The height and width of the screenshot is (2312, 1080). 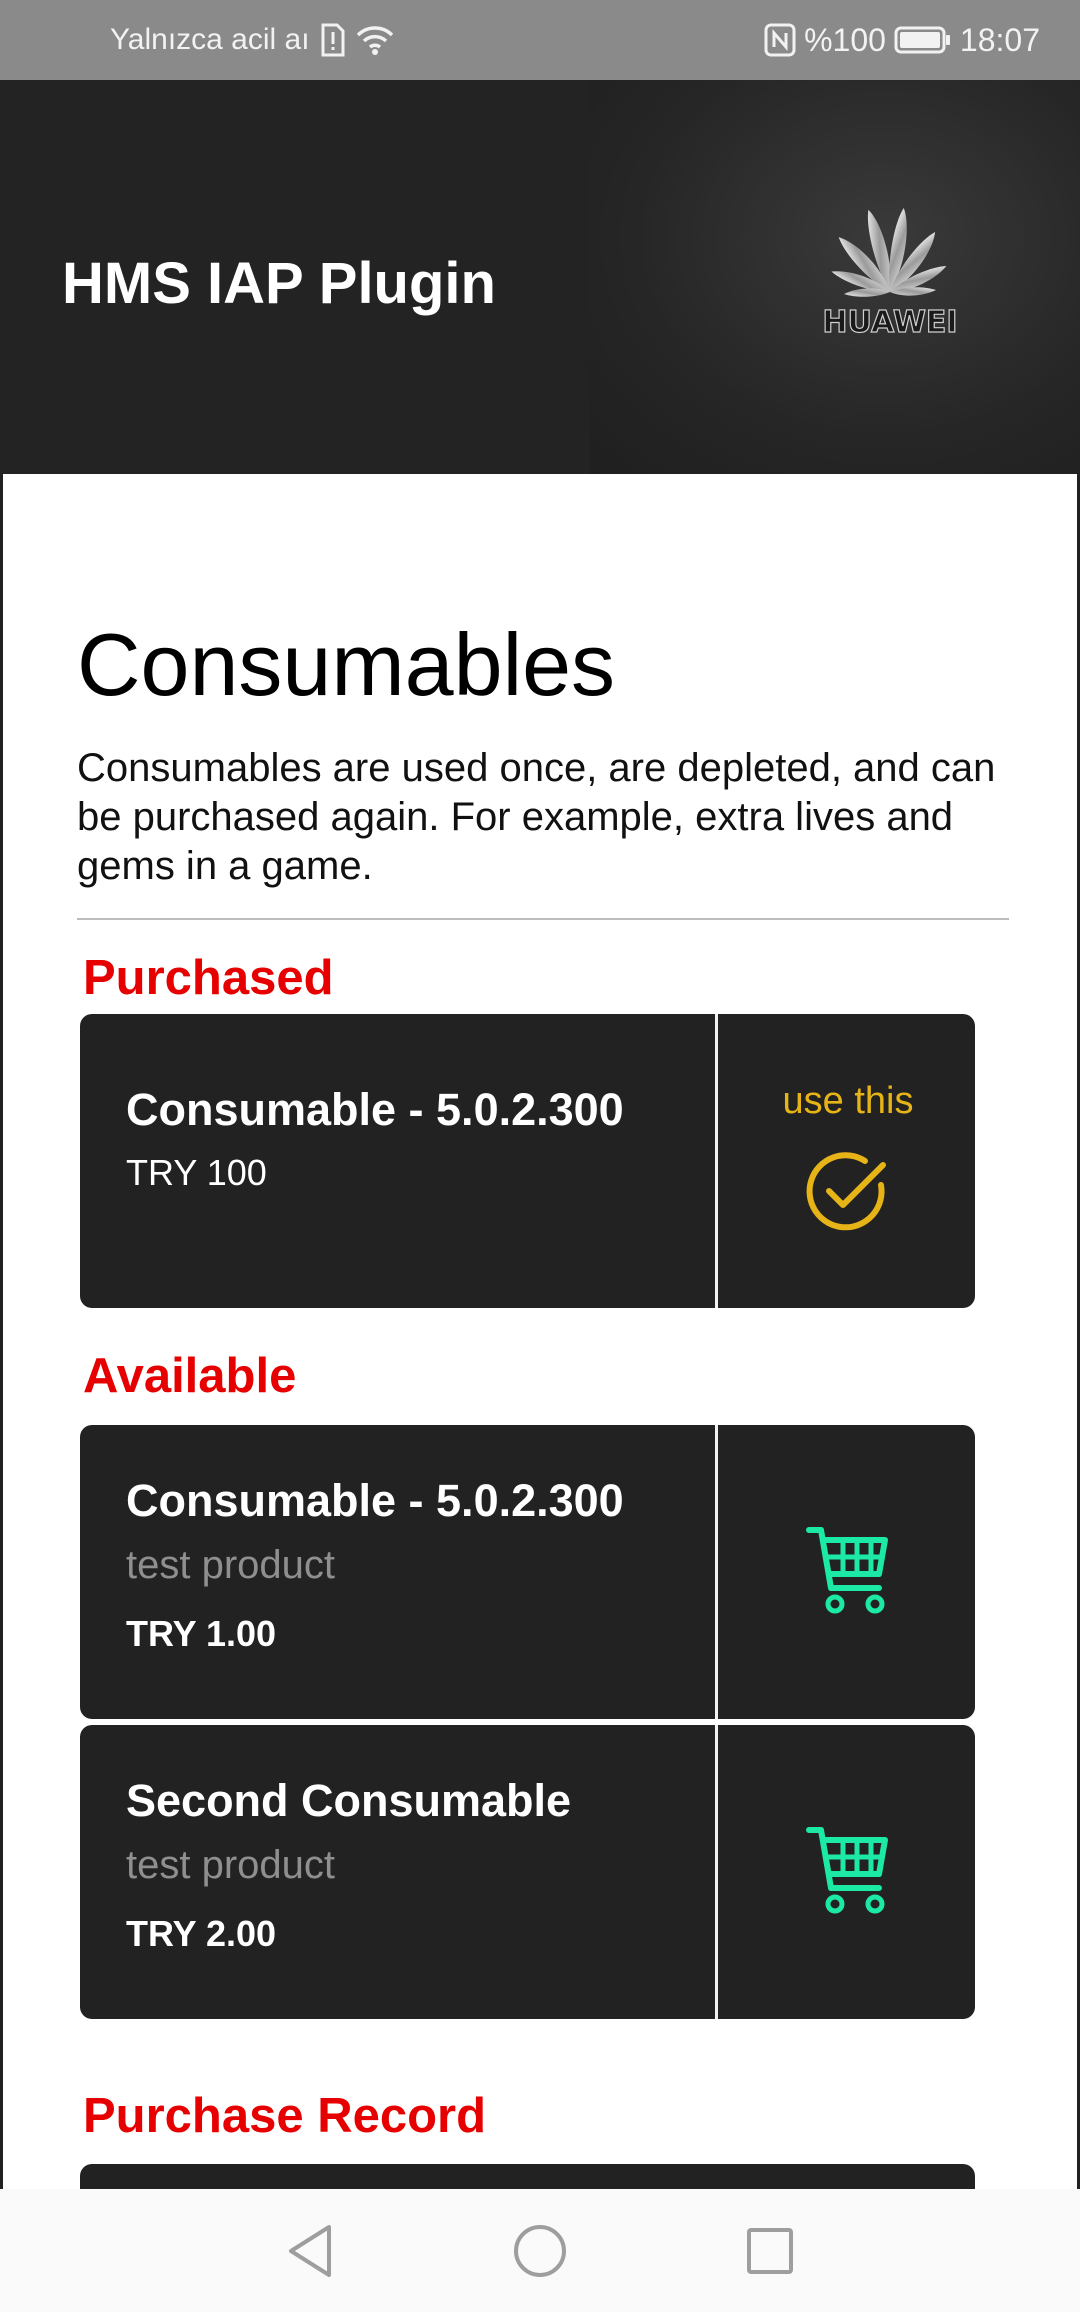 I want to click on system-nav-bar, so click(x=540, y=2250).